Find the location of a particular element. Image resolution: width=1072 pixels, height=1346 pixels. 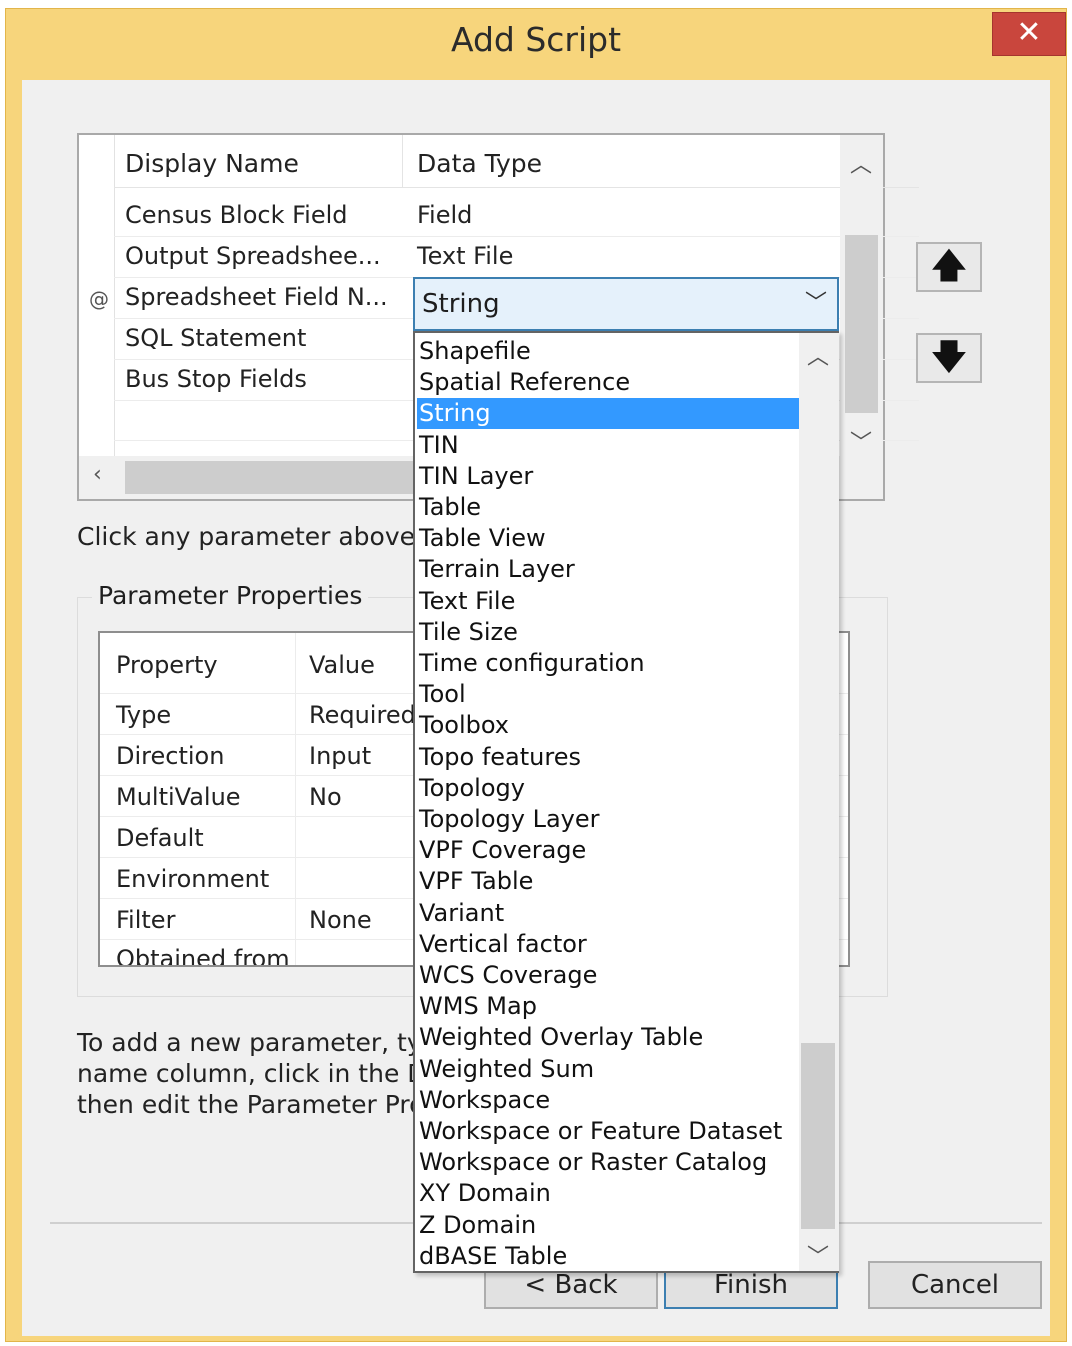

grid-vertical-scroll-thumb is located at coordinates (861, 324).